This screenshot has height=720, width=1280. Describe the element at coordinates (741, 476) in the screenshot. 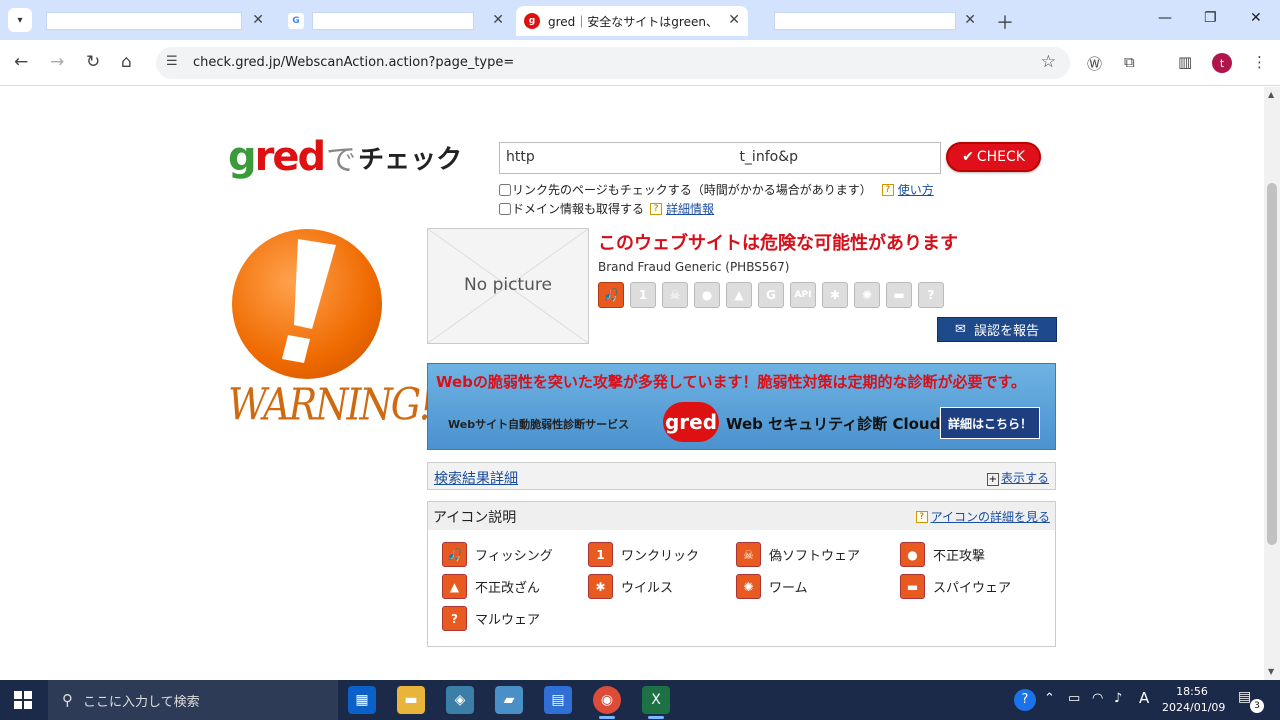

I see `result-details-bar: 検索結果詳細 + 表示する` at that location.